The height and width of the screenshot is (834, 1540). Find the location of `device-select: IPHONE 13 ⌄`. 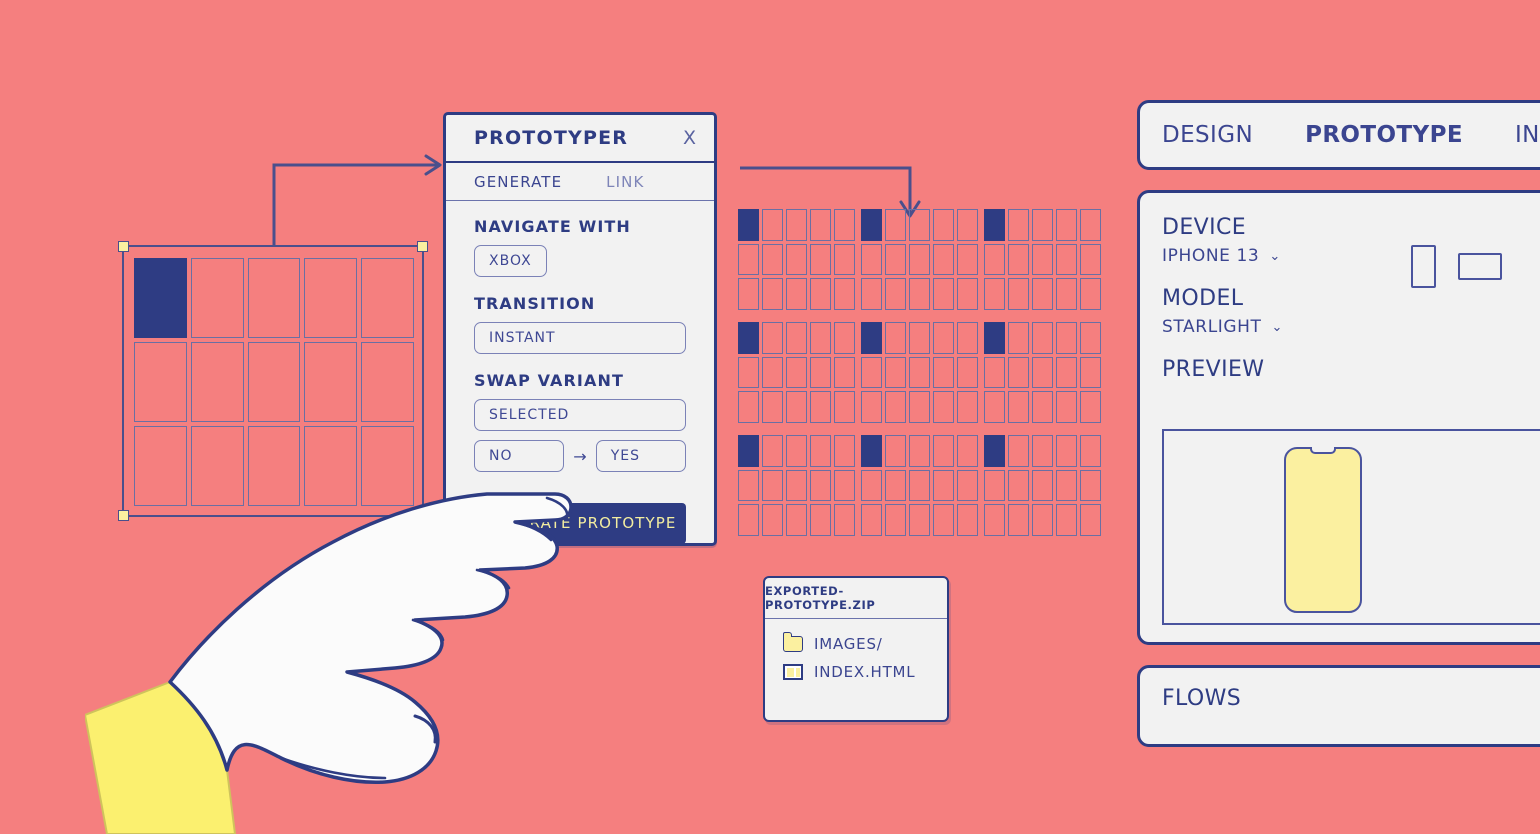

device-select: IPHONE 13 ⌄ is located at coordinates (1221, 256).